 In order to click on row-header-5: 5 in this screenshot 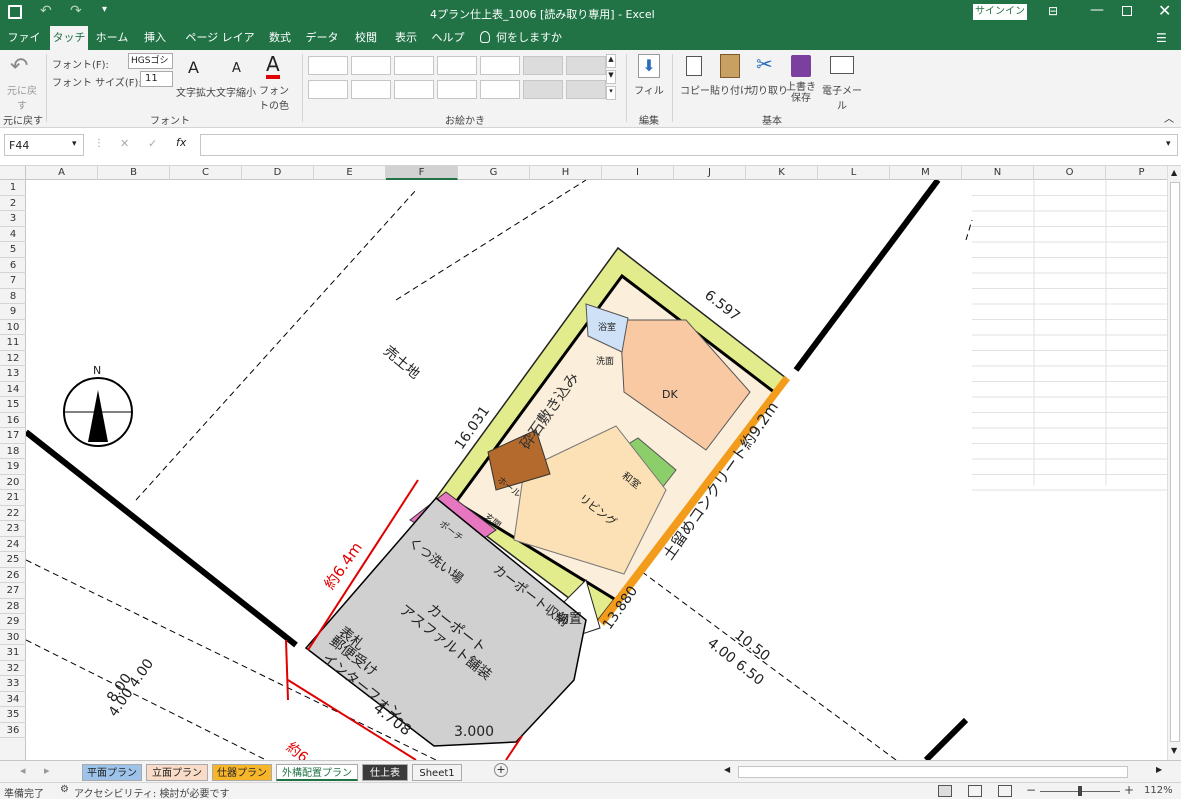, I will do `click(13, 250)`.